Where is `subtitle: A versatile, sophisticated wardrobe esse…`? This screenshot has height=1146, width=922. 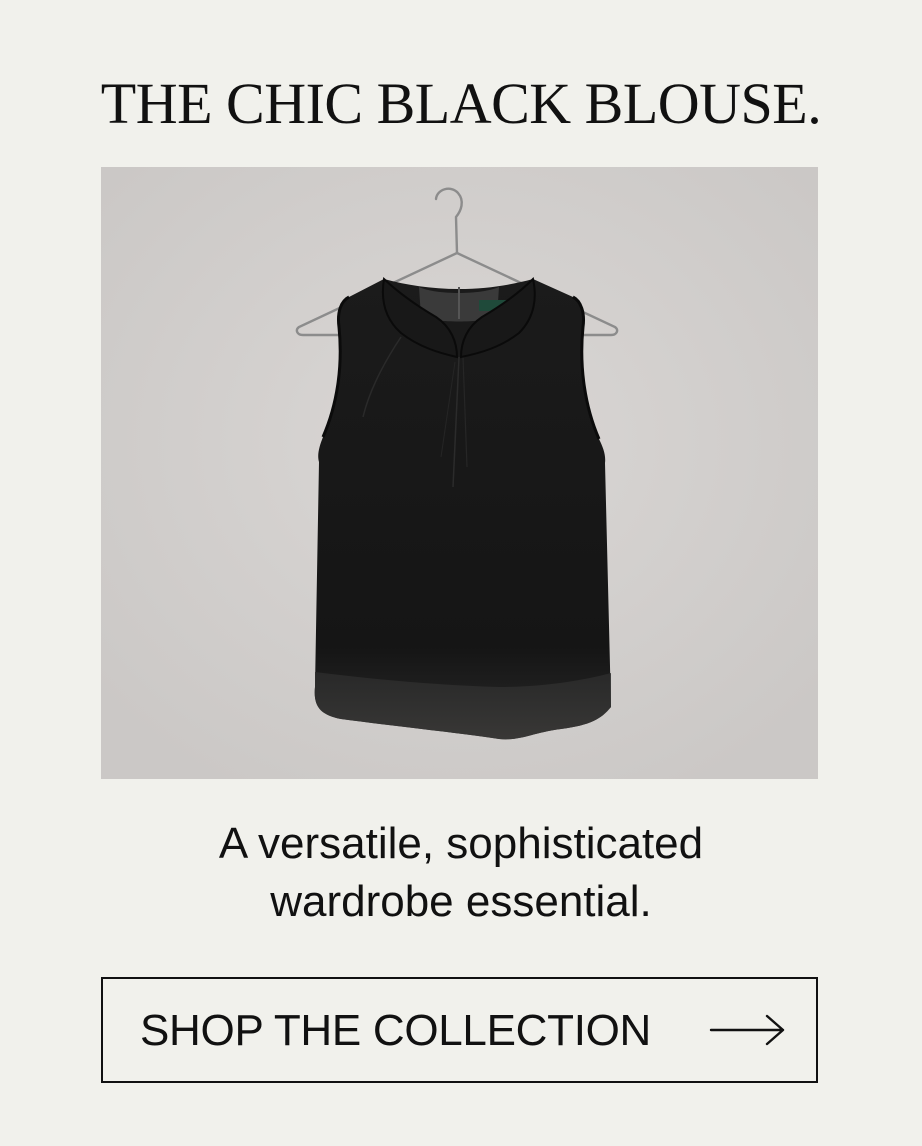 subtitle: A versatile, sophisticated wardrobe esse… is located at coordinates (461, 873).